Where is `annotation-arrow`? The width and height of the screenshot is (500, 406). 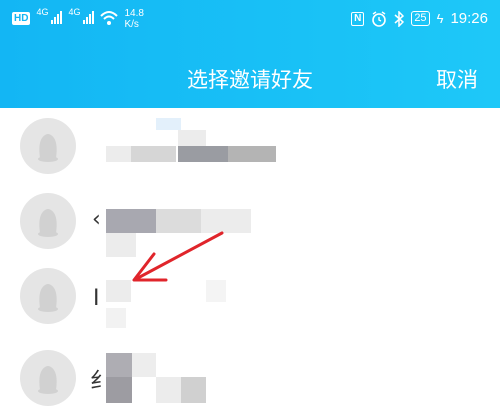
annotation-arrow is located at coordinates (178, 256).